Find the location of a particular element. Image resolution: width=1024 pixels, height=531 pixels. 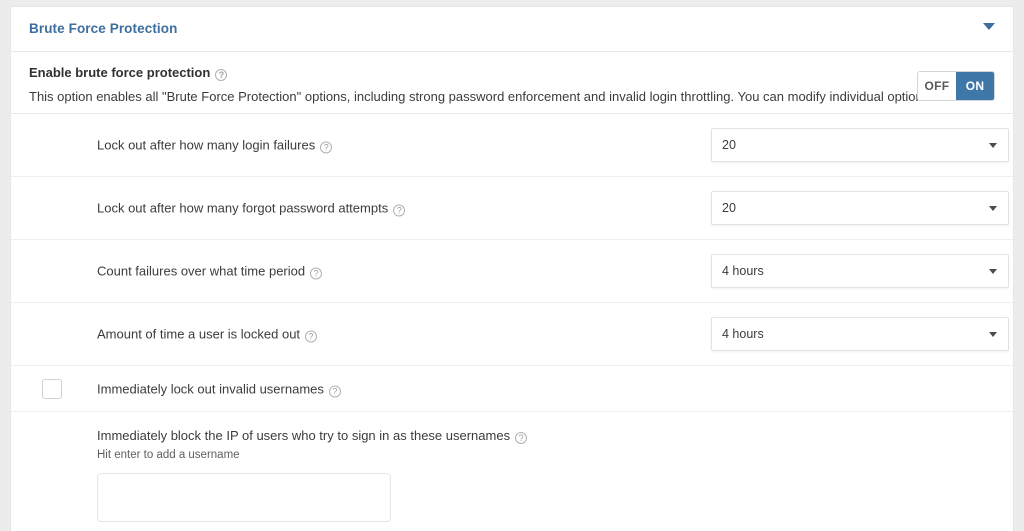

setting-label: Count failures over what time period? is located at coordinates (210, 271).